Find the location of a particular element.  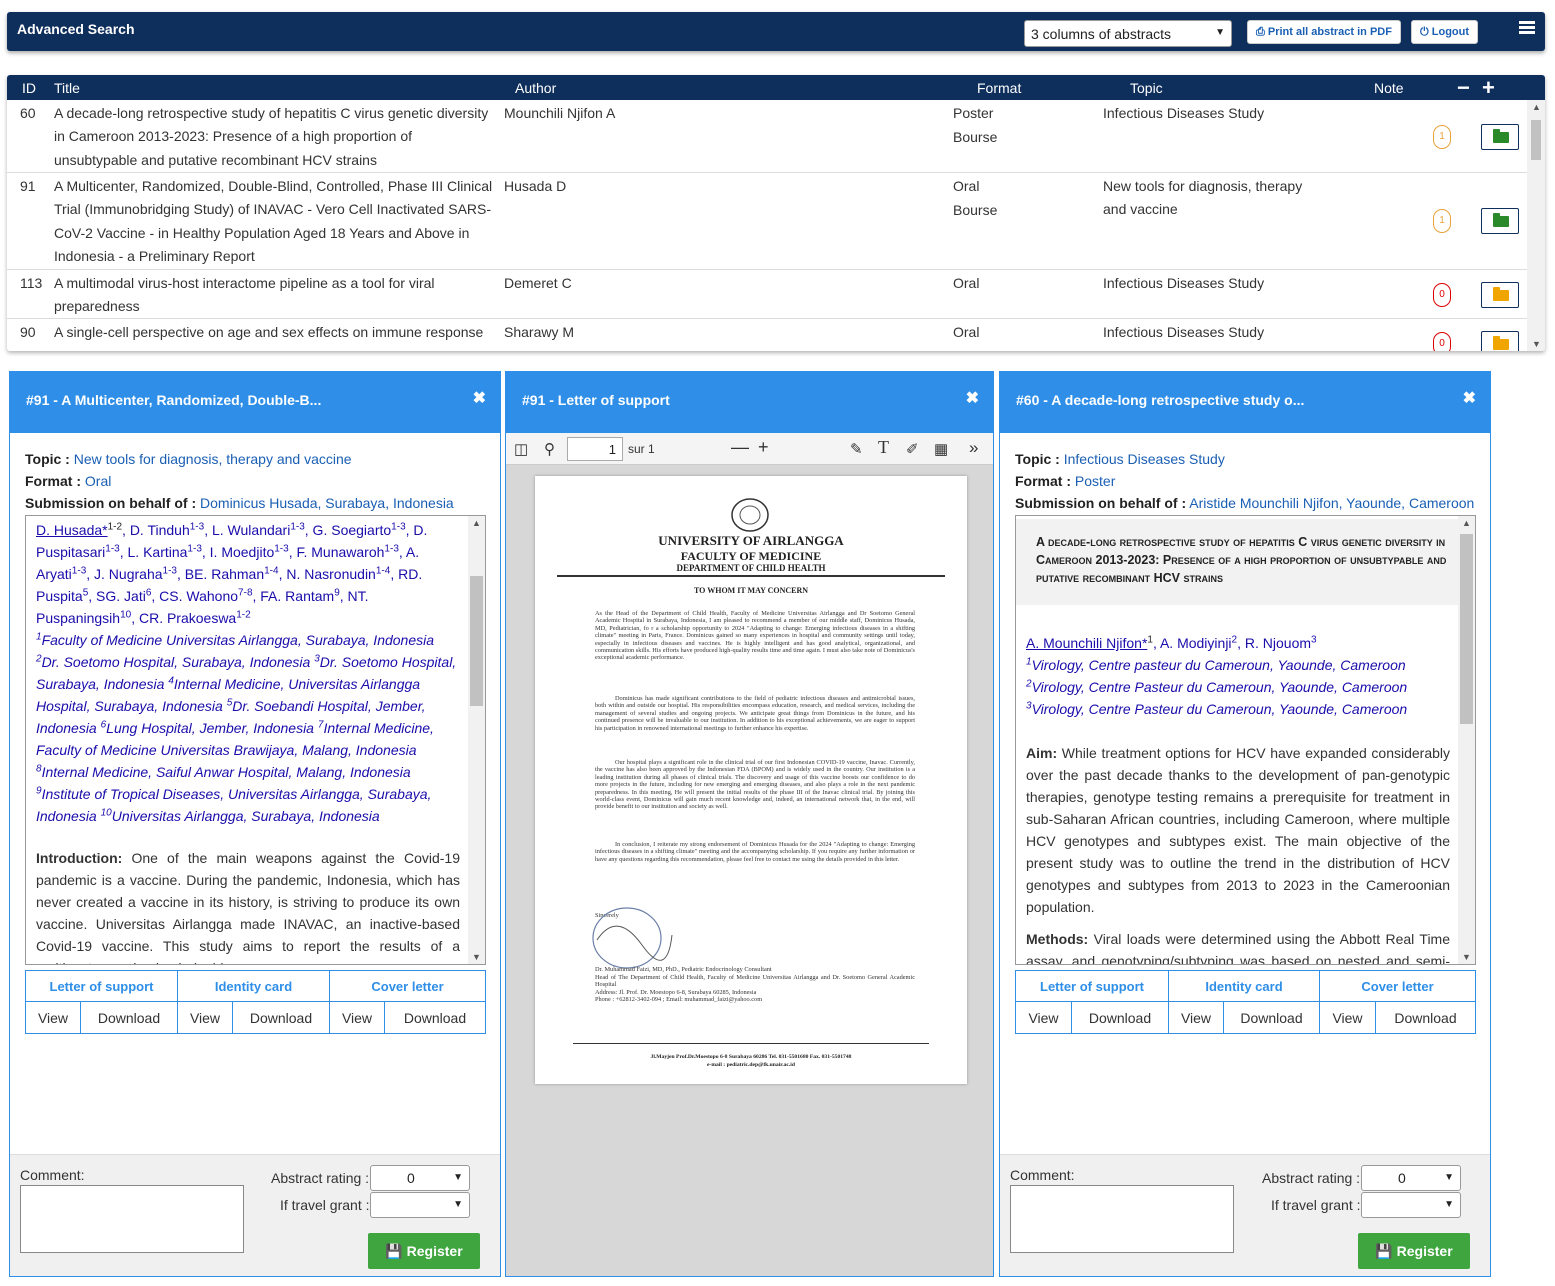

table-header: ID Title Author Format Topic Note − + is located at coordinates (776, 87).